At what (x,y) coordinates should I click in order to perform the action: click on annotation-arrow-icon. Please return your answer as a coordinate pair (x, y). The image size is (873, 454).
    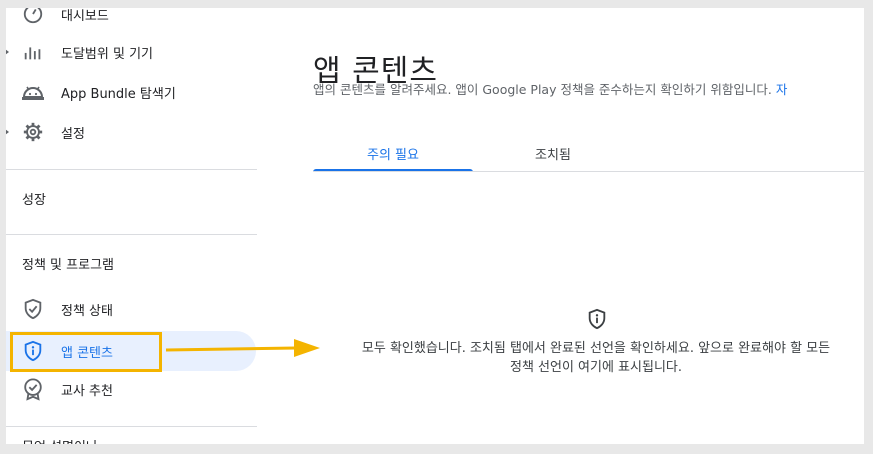
    Looking at the image, I should click on (242, 348).